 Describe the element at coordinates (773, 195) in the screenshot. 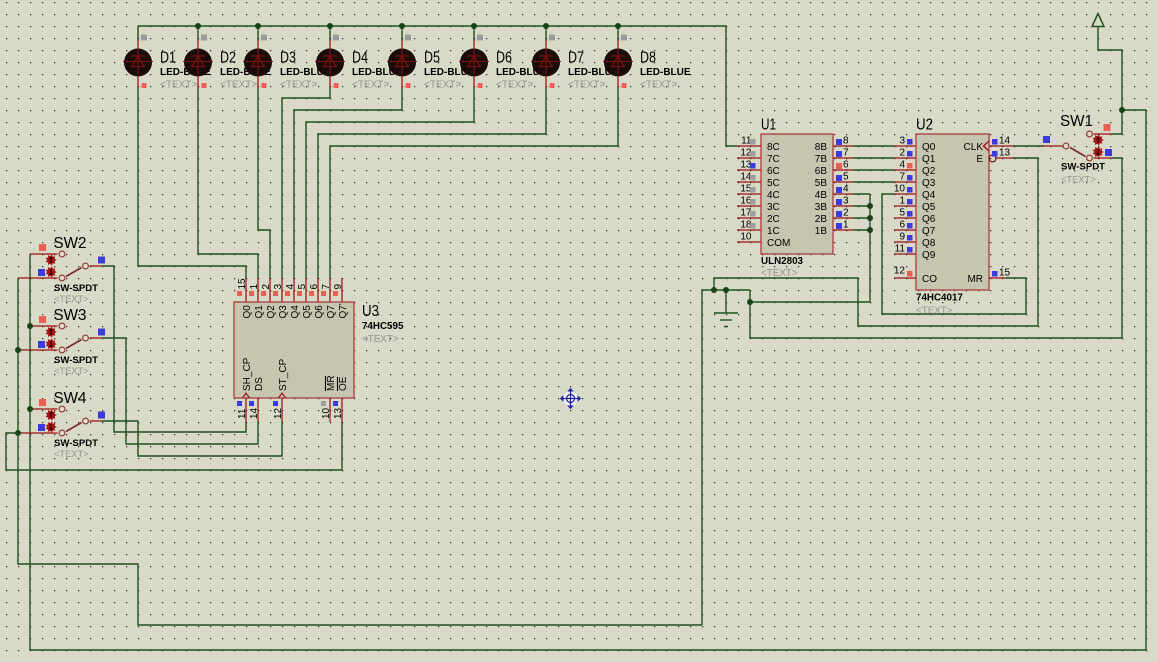

I see `svg-text: 4C` at that location.